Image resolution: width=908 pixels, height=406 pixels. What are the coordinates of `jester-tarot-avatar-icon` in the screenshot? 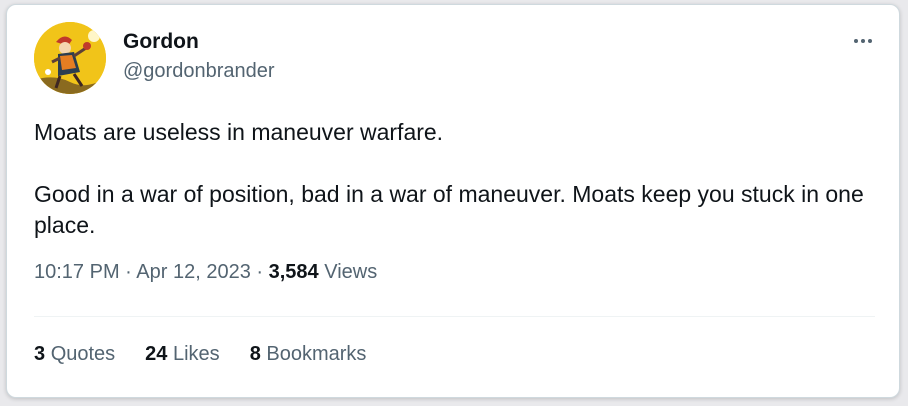 It's located at (70, 58).